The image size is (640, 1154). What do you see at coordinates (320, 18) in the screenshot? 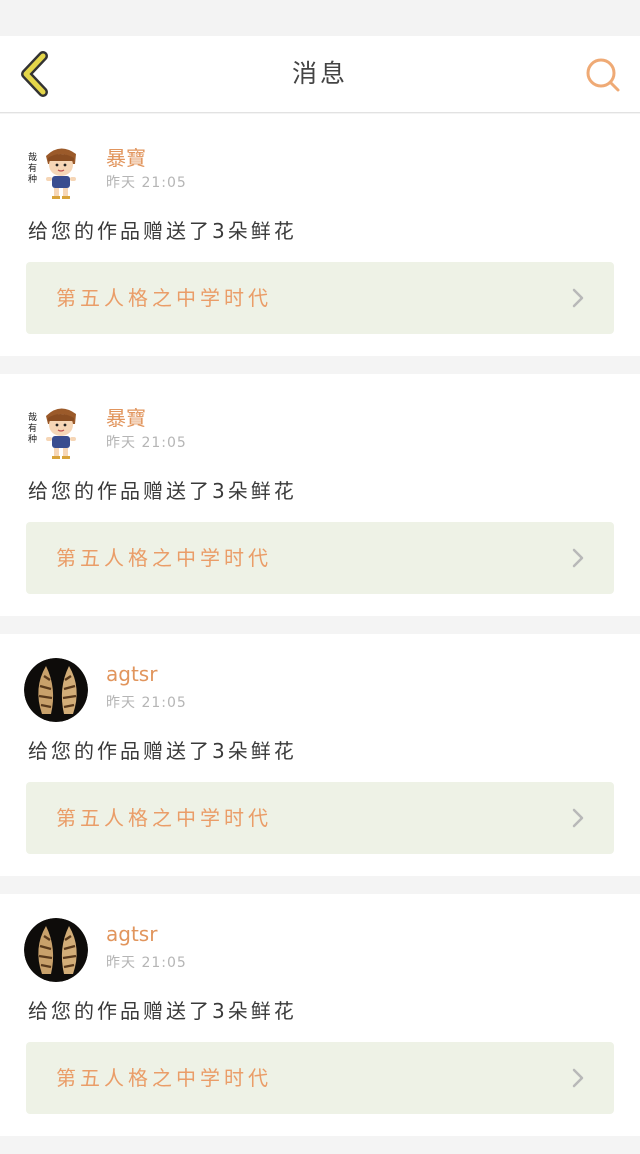
I see `status-bar` at bounding box center [320, 18].